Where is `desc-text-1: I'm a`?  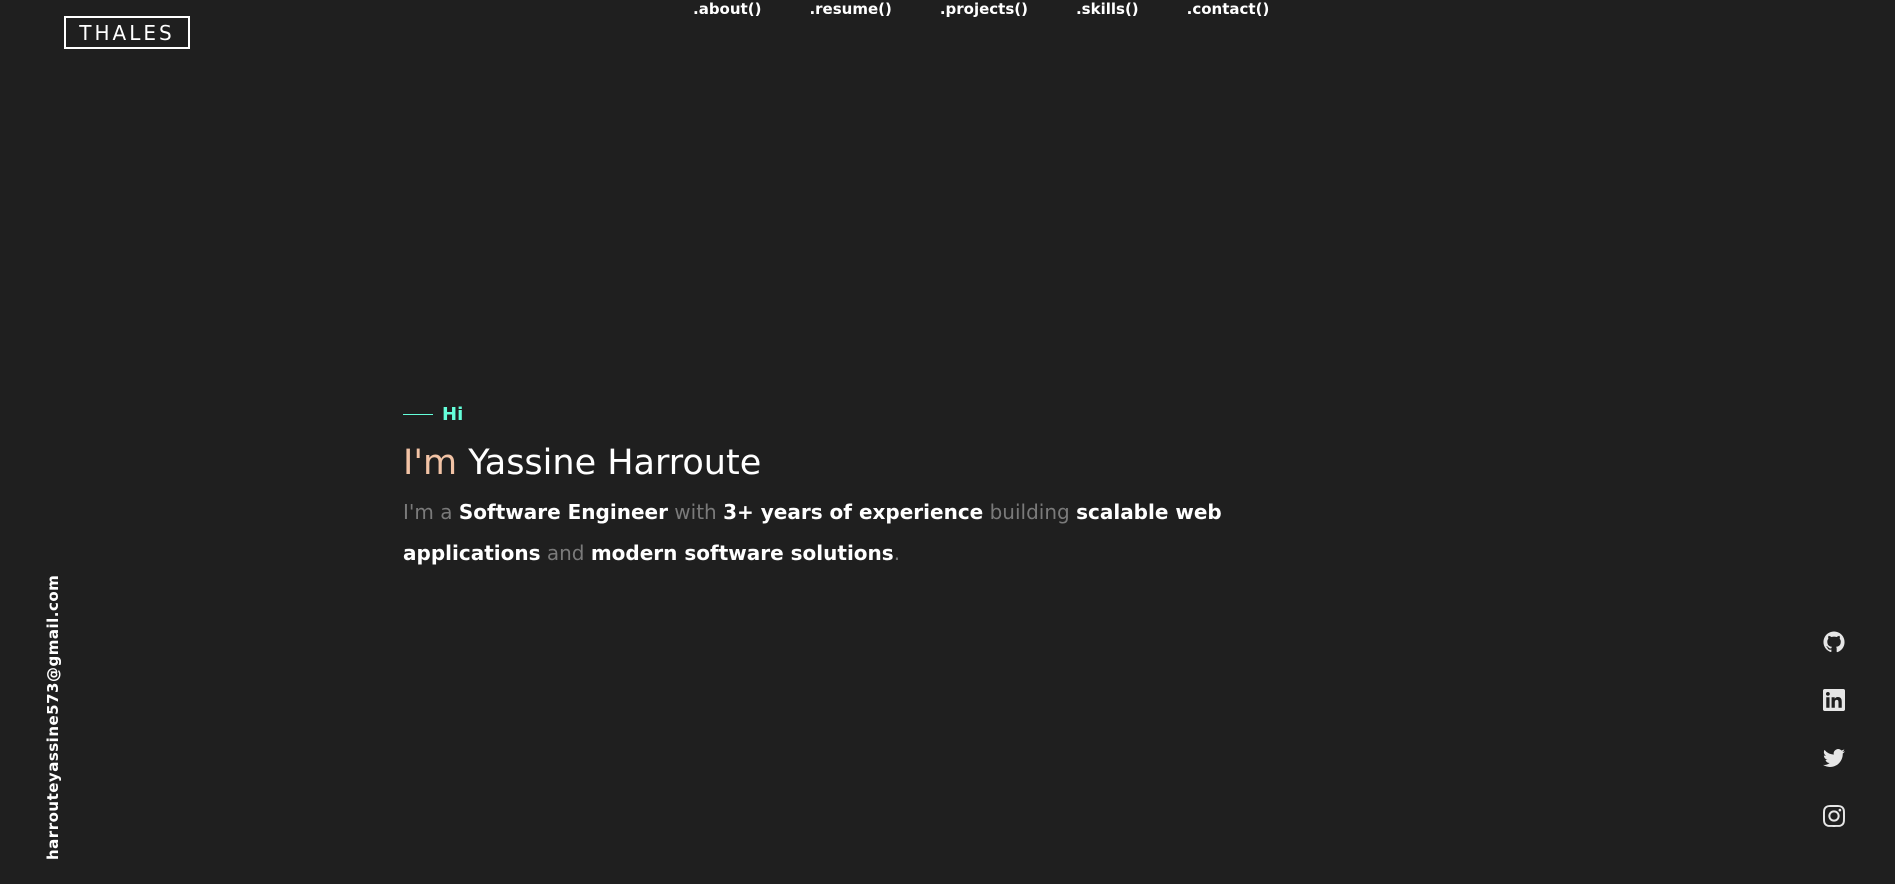 desc-text-1: I'm a is located at coordinates (431, 512).